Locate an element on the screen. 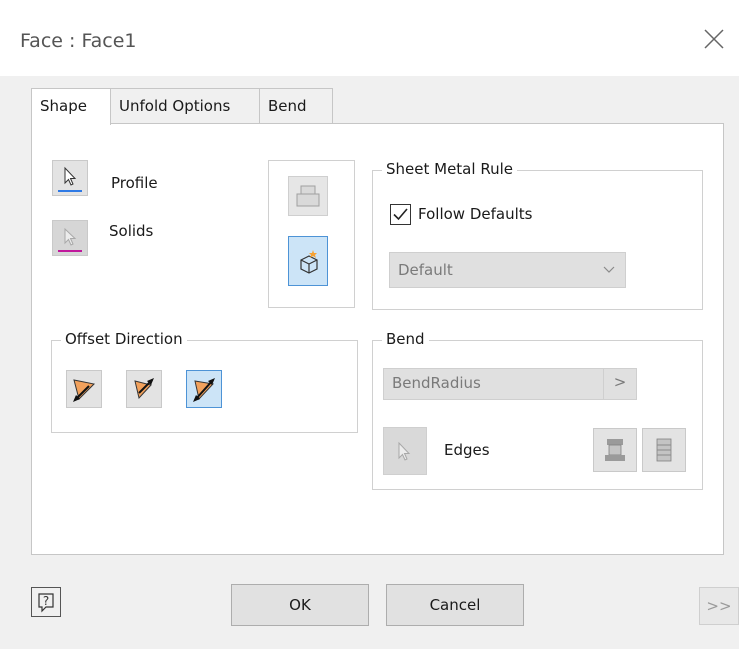  profile-select-button is located at coordinates (70, 178).